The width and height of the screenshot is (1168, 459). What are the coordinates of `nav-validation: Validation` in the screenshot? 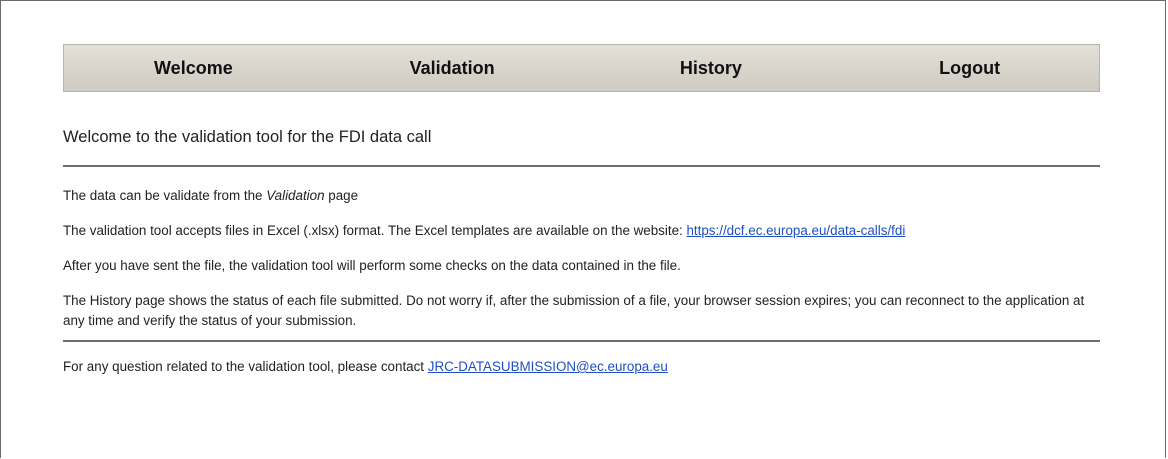 It's located at (452, 68).